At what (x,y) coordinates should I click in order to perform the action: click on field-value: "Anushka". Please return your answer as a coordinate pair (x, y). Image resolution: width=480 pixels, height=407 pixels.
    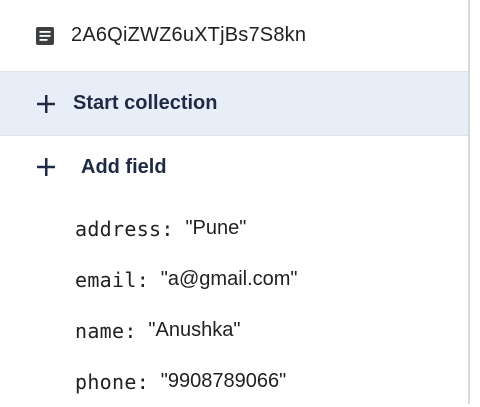
    Looking at the image, I should click on (194, 330).